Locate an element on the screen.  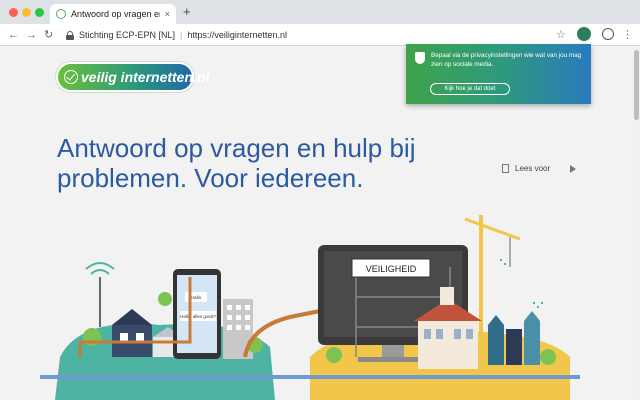
chat-bubble-2: Hallo, alles goed? is located at coordinates (198, 316).